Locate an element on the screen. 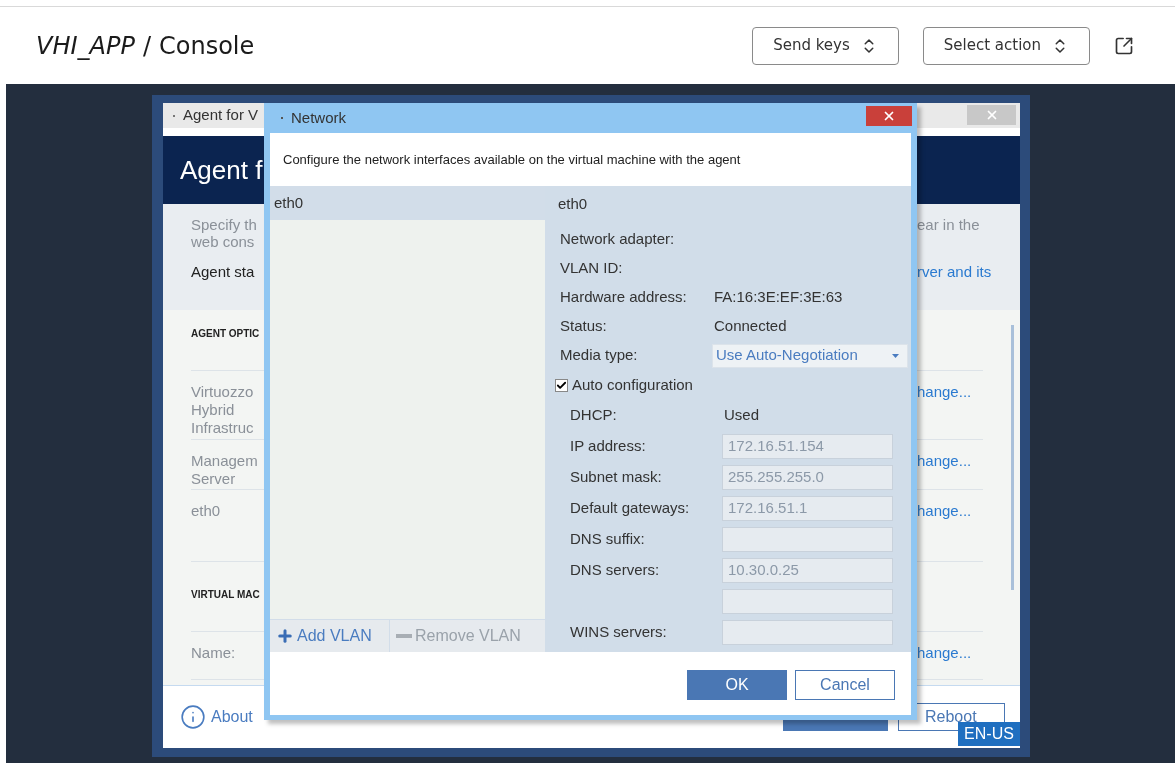 The image size is (1175, 763). status-link: rver and its is located at coordinates (954, 271).